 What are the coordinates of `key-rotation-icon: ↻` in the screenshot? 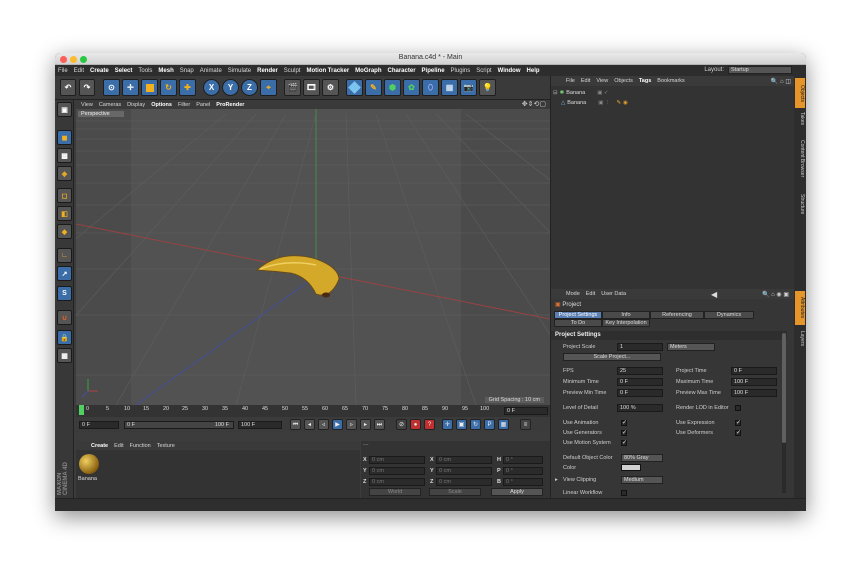 It's located at (475, 424).